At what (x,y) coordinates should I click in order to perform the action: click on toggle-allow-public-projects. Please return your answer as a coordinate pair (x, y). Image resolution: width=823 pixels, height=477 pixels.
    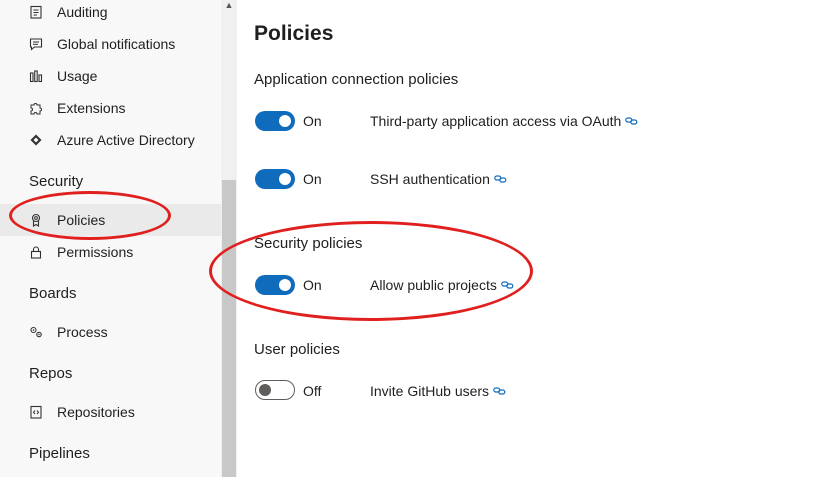
    Looking at the image, I should click on (275, 285).